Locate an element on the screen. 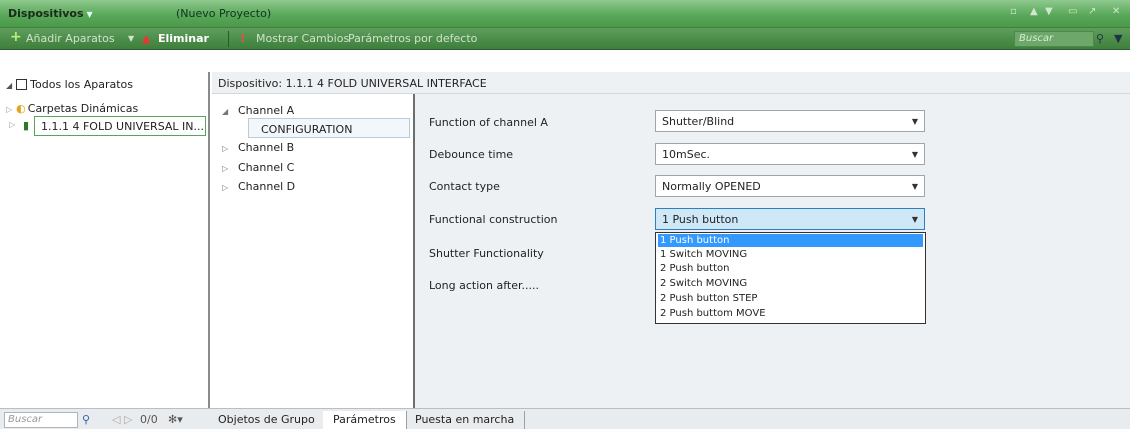 The width and height of the screenshot is (1130, 429). channel-label: Channel A is located at coordinates (266, 110).